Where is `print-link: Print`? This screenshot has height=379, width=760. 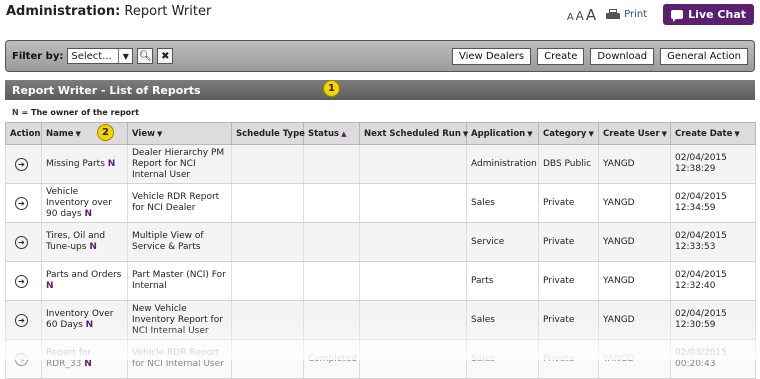 print-link: Print is located at coordinates (627, 14).